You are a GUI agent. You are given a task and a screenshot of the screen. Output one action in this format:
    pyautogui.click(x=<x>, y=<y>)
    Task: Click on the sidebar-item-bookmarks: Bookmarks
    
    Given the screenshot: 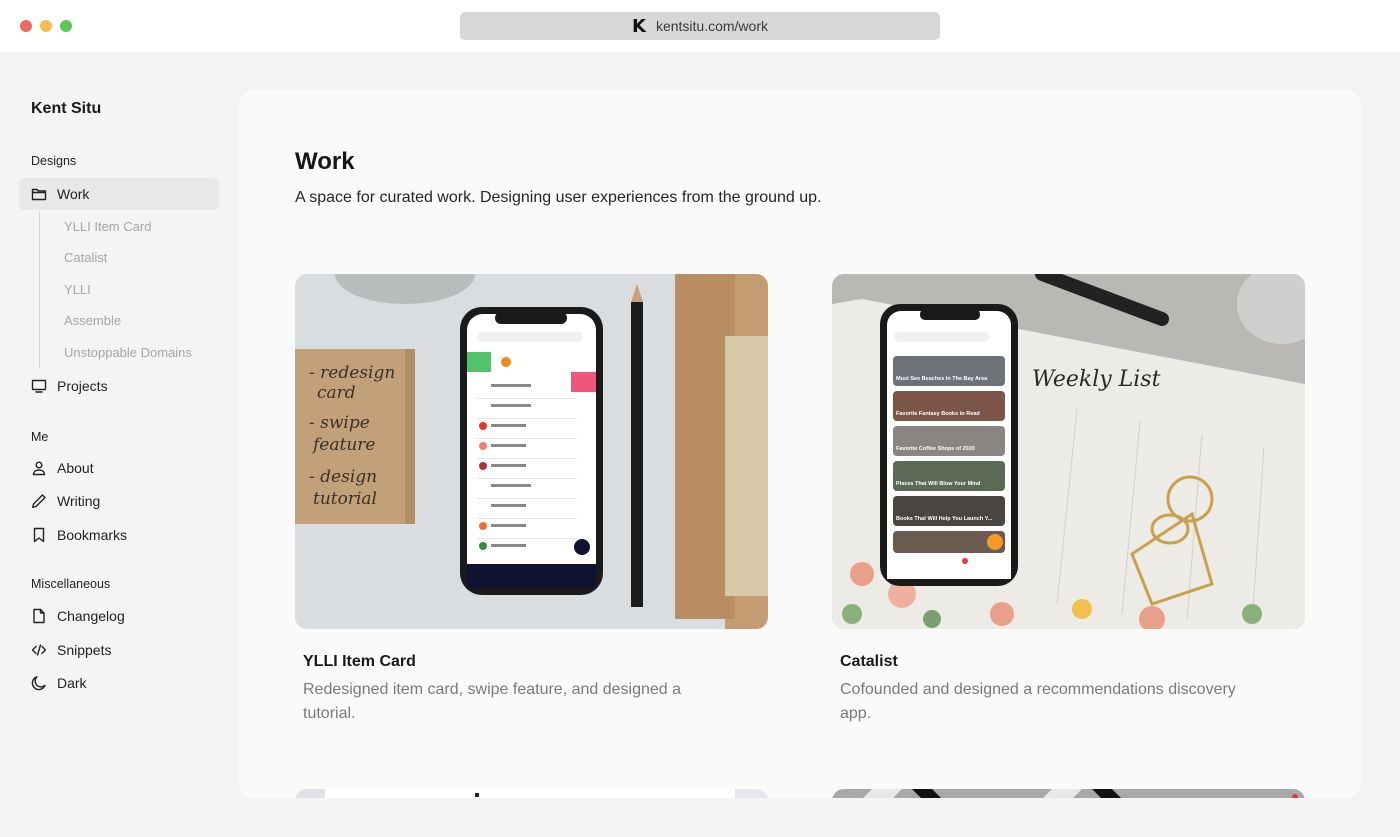 What is the action you would take?
    pyautogui.click(x=119, y=535)
    